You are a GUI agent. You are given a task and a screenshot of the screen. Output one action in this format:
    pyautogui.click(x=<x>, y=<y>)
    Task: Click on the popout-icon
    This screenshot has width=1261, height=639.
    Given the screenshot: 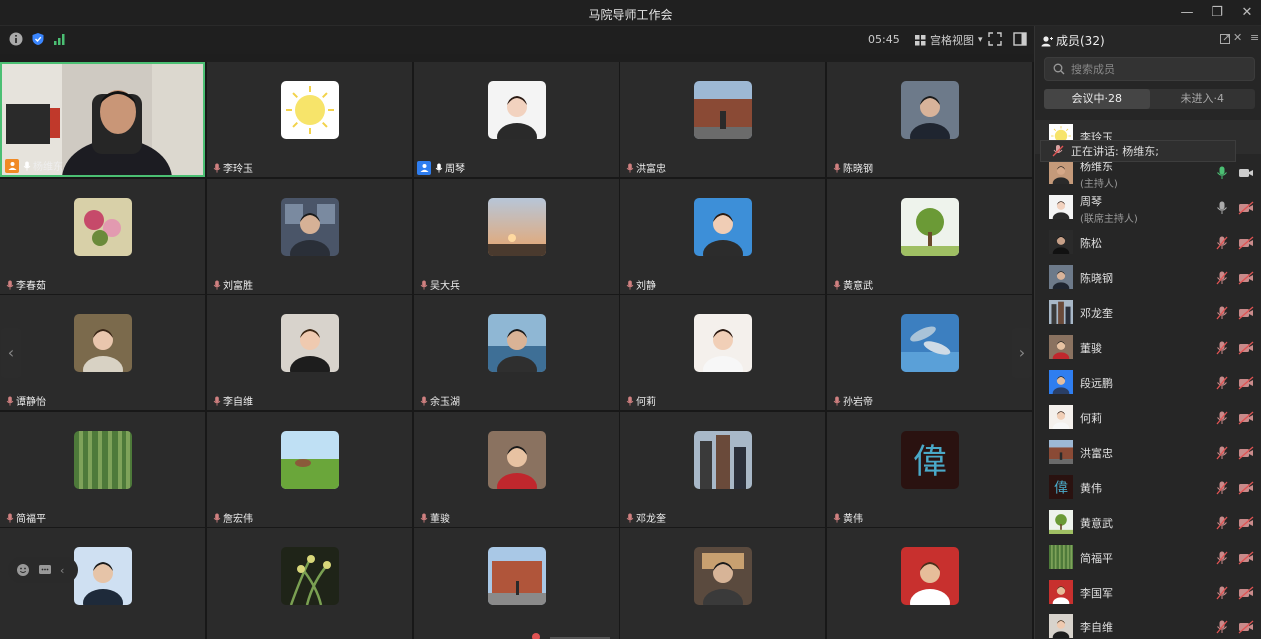 What is the action you would take?
    pyautogui.click(x=1225, y=39)
    